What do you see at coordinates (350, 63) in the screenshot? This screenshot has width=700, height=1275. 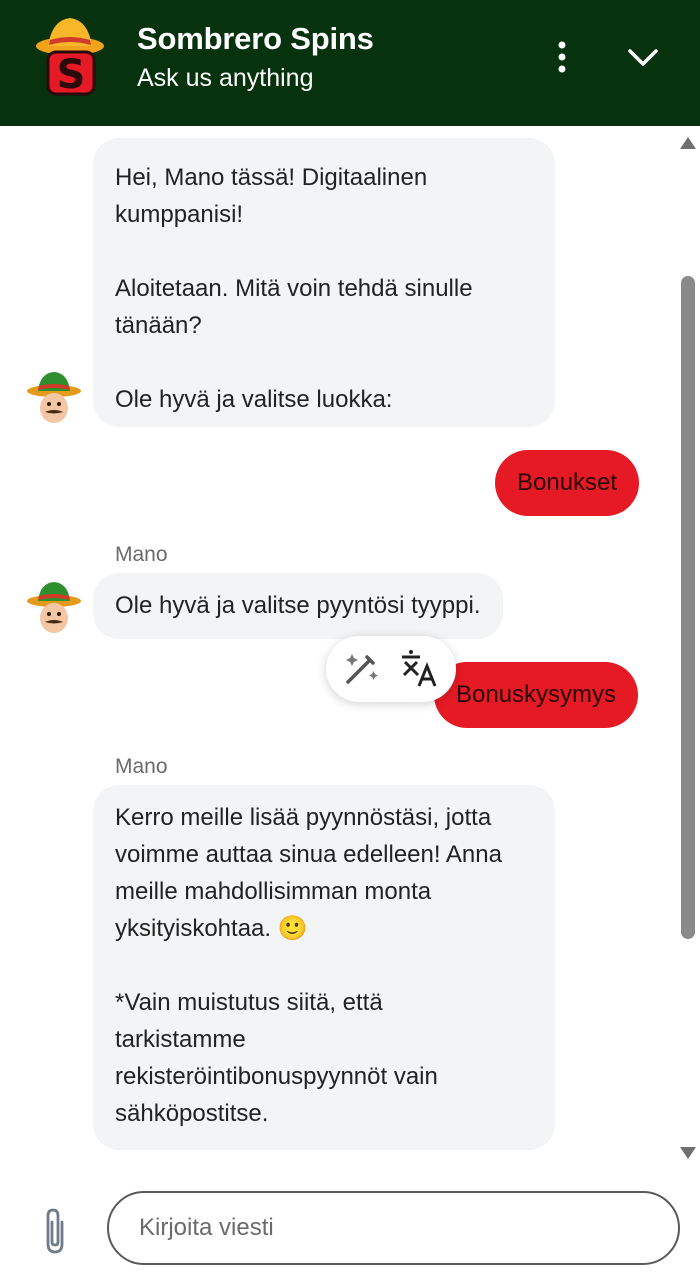 I see `chat-header: S Sombrero Spins Ask us anything` at bounding box center [350, 63].